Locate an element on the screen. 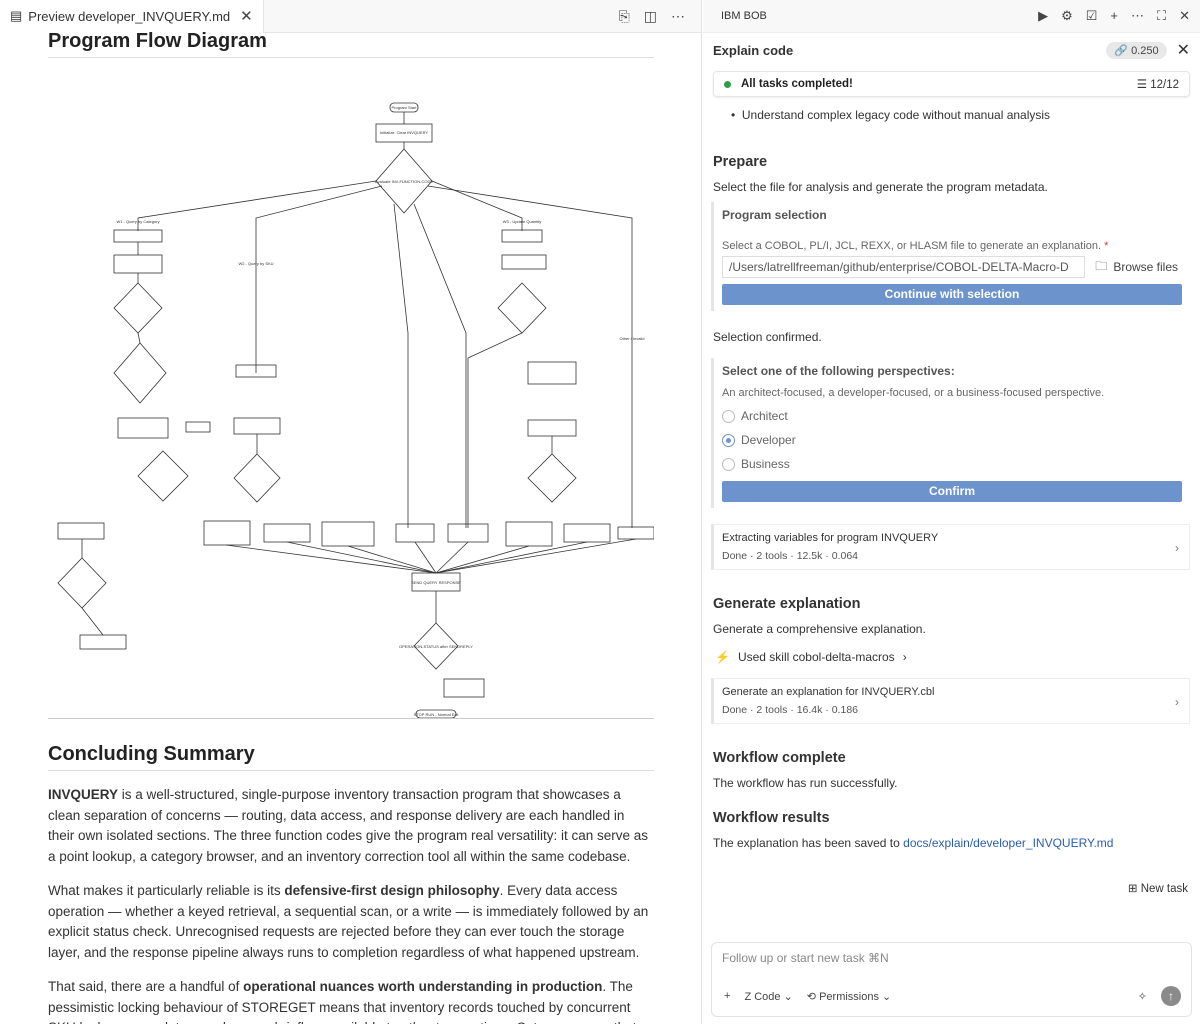 The image size is (1200, 1024). step-generate-title: Generate an explanation for INVQUERY.cbl is located at coordinates (828, 692).